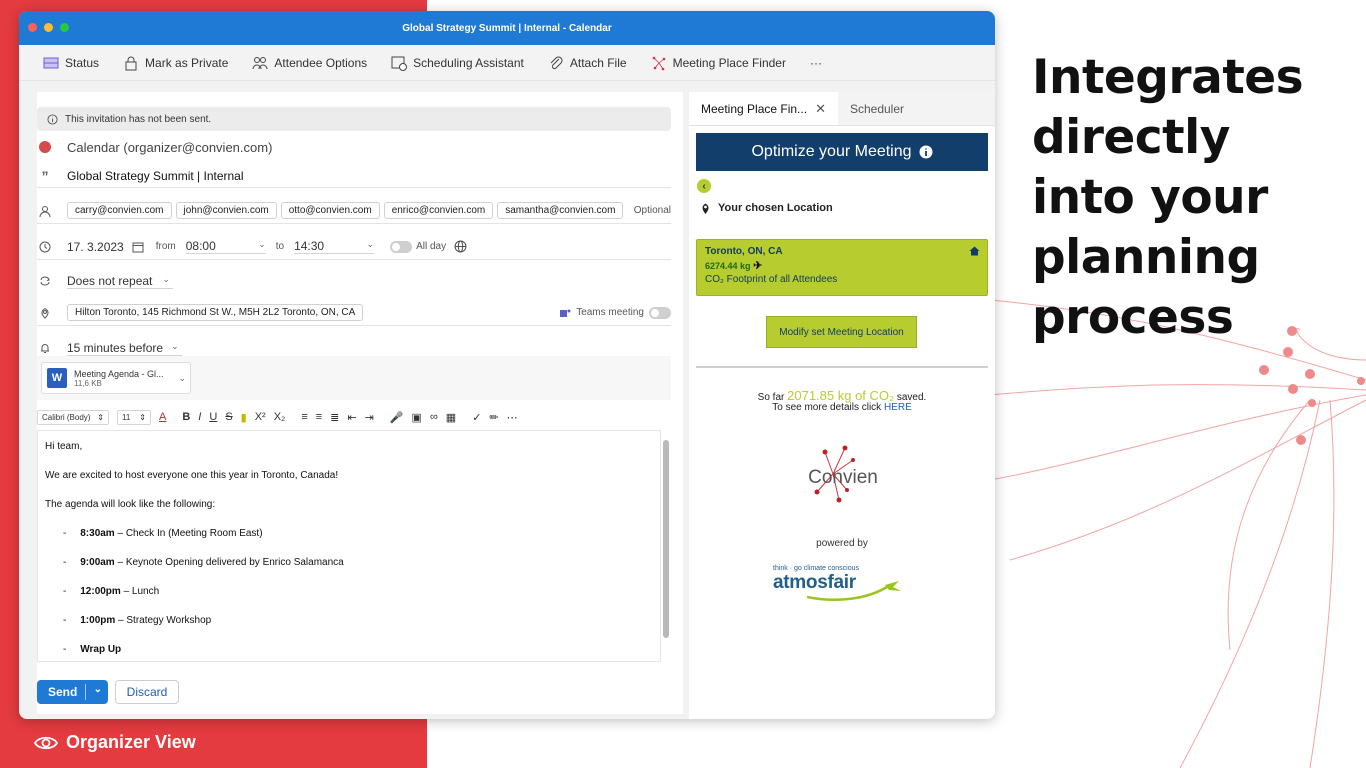 This screenshot has height=768, width=1366. What do you see at coordinates (512, 417) in the screenshot?
I see `more-formatting-icon: ⋯` at bounding box center [512, 417].